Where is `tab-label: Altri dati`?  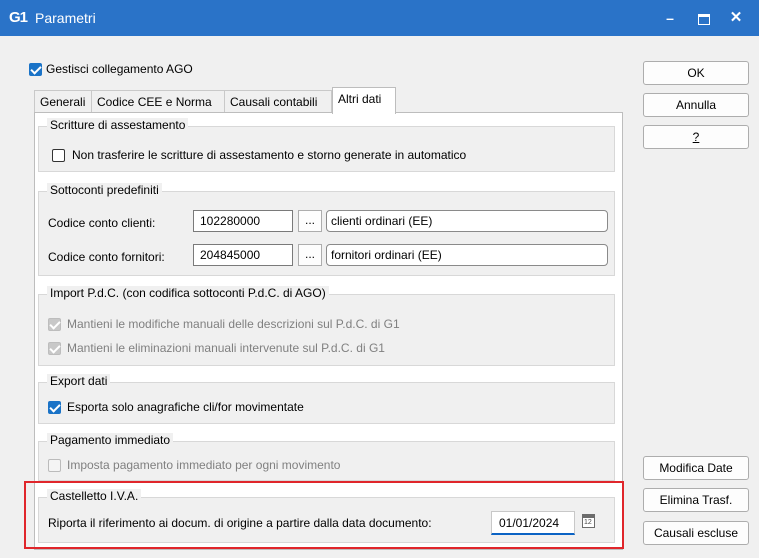
tab-label: Altri dati is located at coordinates (360, 99).